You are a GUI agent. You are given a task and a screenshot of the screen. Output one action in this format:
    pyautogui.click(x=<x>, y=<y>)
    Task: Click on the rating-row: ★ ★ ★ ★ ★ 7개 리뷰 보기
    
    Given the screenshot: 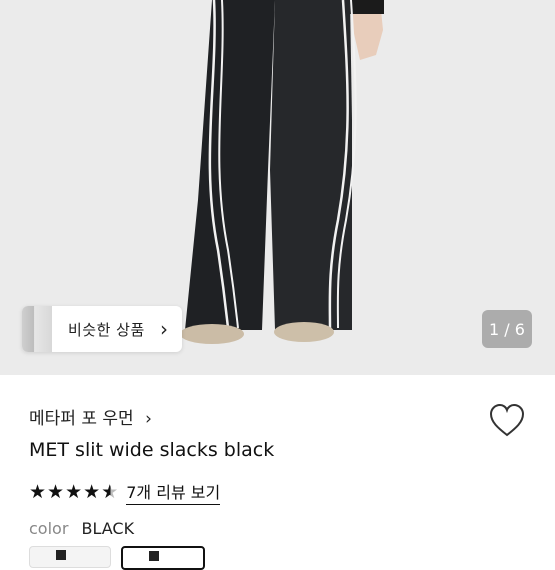 What is the action you would take?
    pyautogui.click(x=125, y=492)
    